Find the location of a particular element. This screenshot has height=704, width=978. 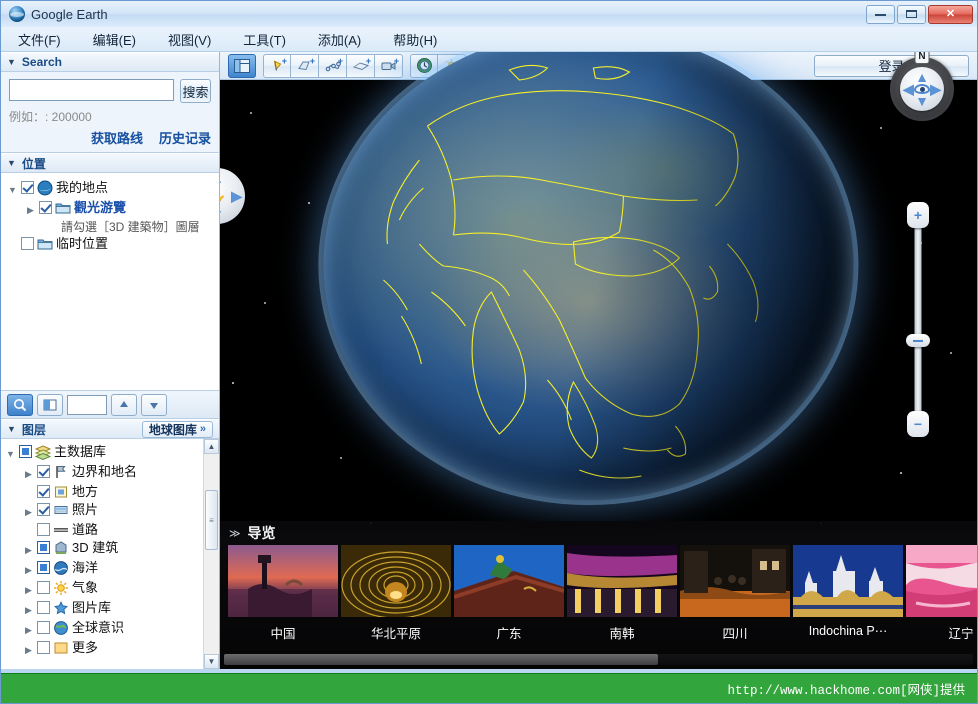

opacity-slider-icon is located at coordinates (50, 404).